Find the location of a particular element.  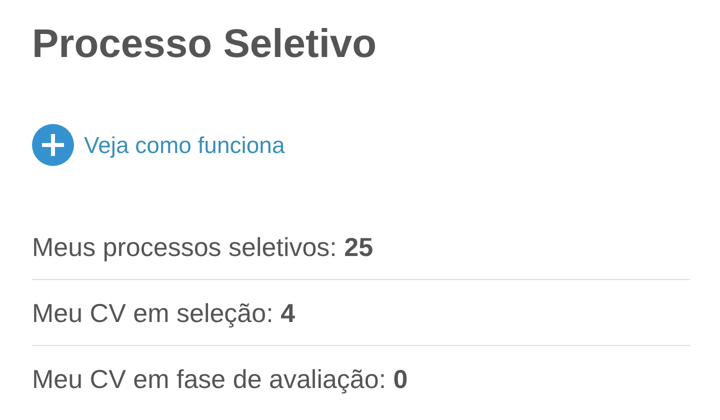

stat-line: Meu CV em seleção: 4 is located at coordinates (164, 312).